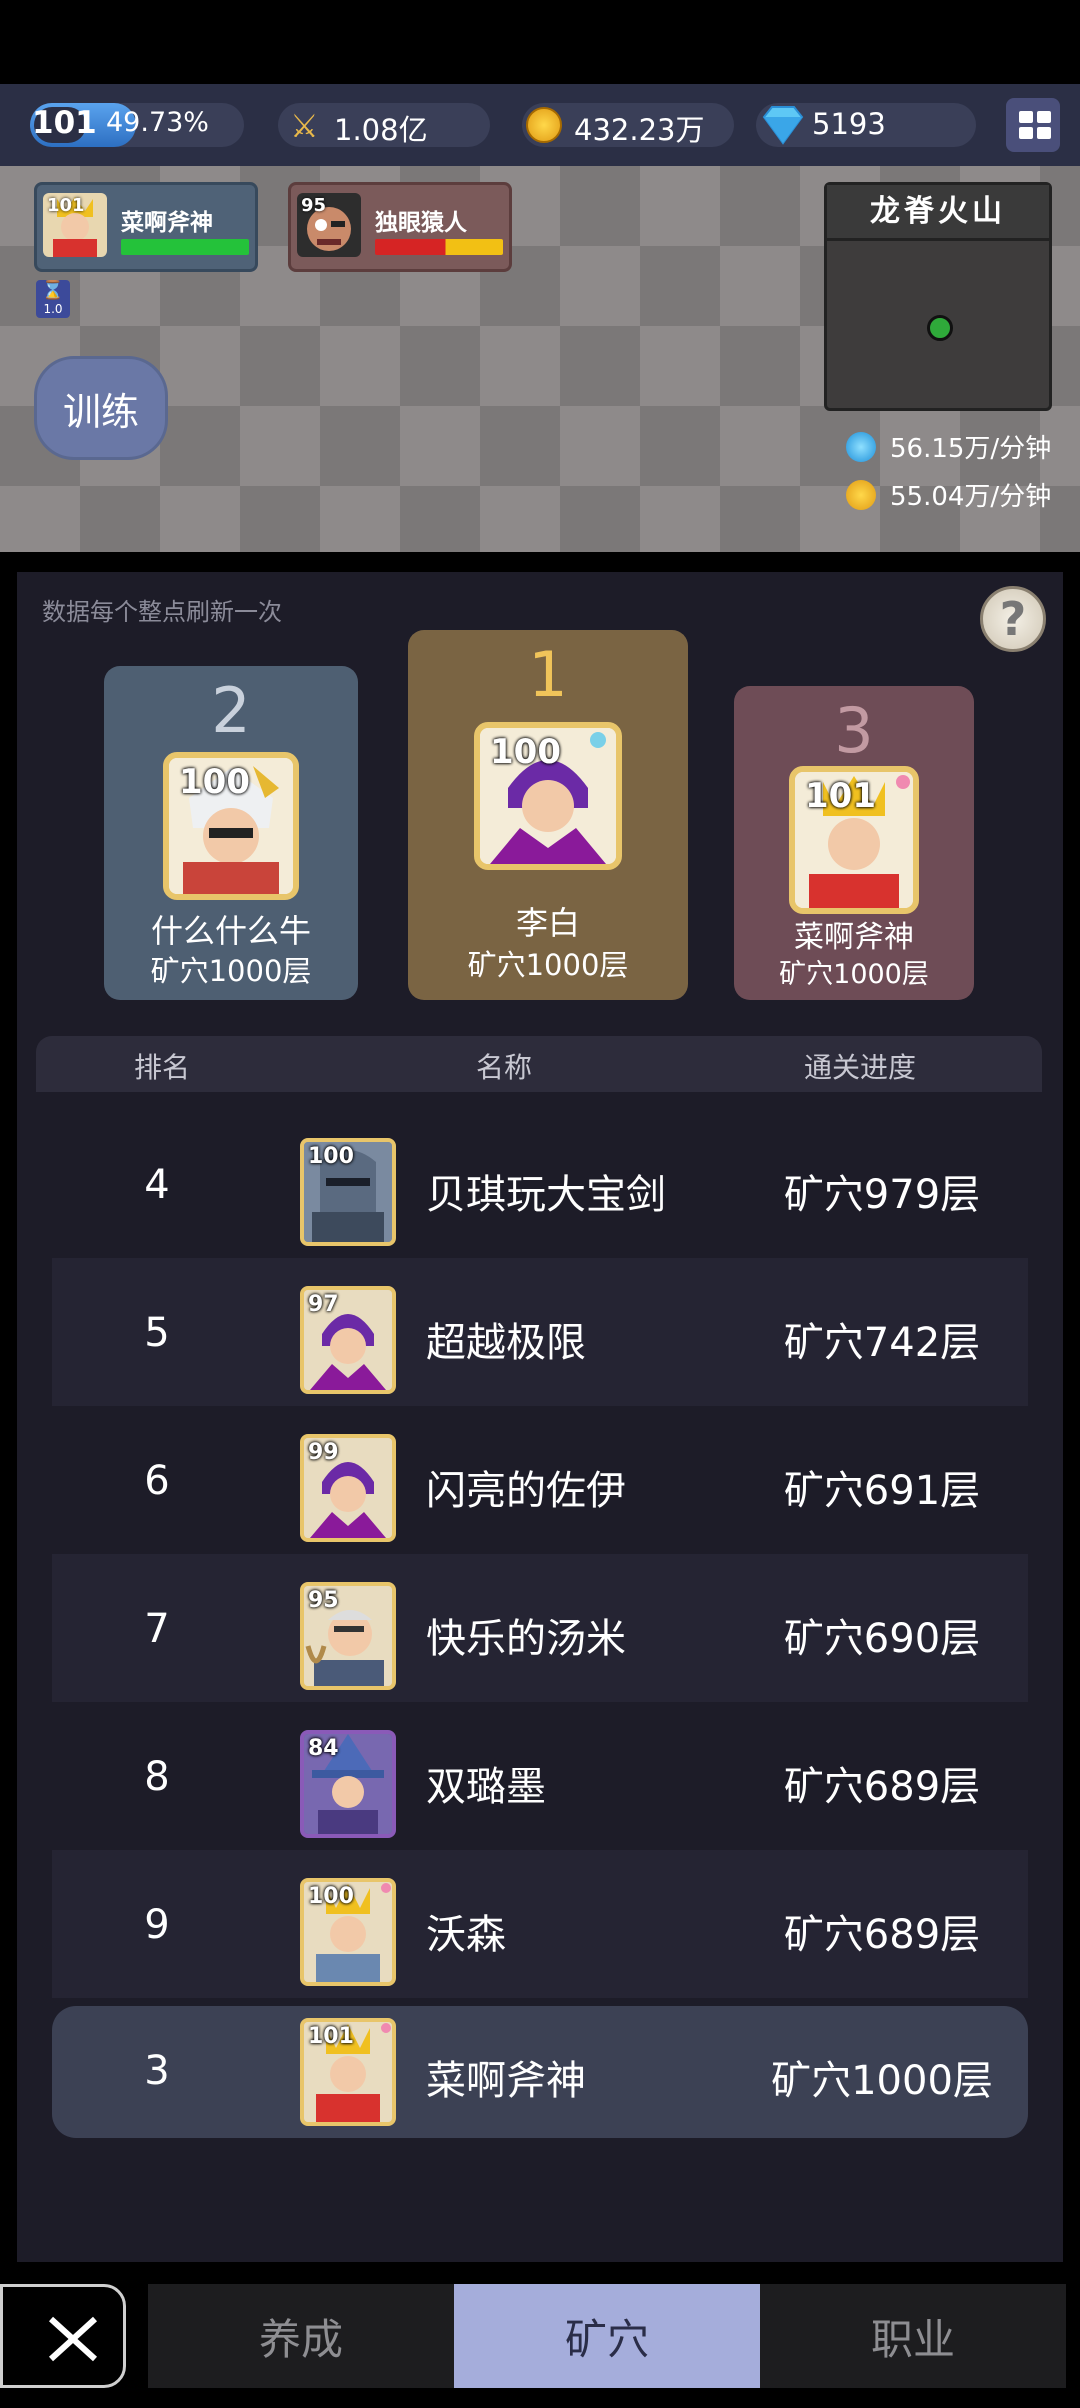 The image size is (1080, 2408). What do you see at coordinates (348, 1340) in the screenshot?
I see `row-avatar: 97` at bounding box center [348, 1340].